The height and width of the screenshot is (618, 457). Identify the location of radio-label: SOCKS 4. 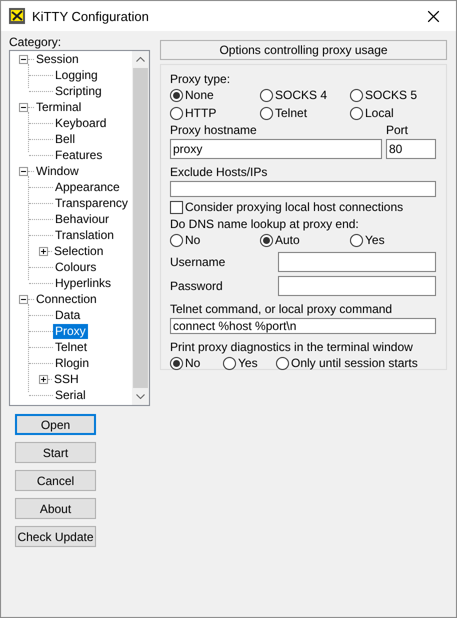
(301, 95).